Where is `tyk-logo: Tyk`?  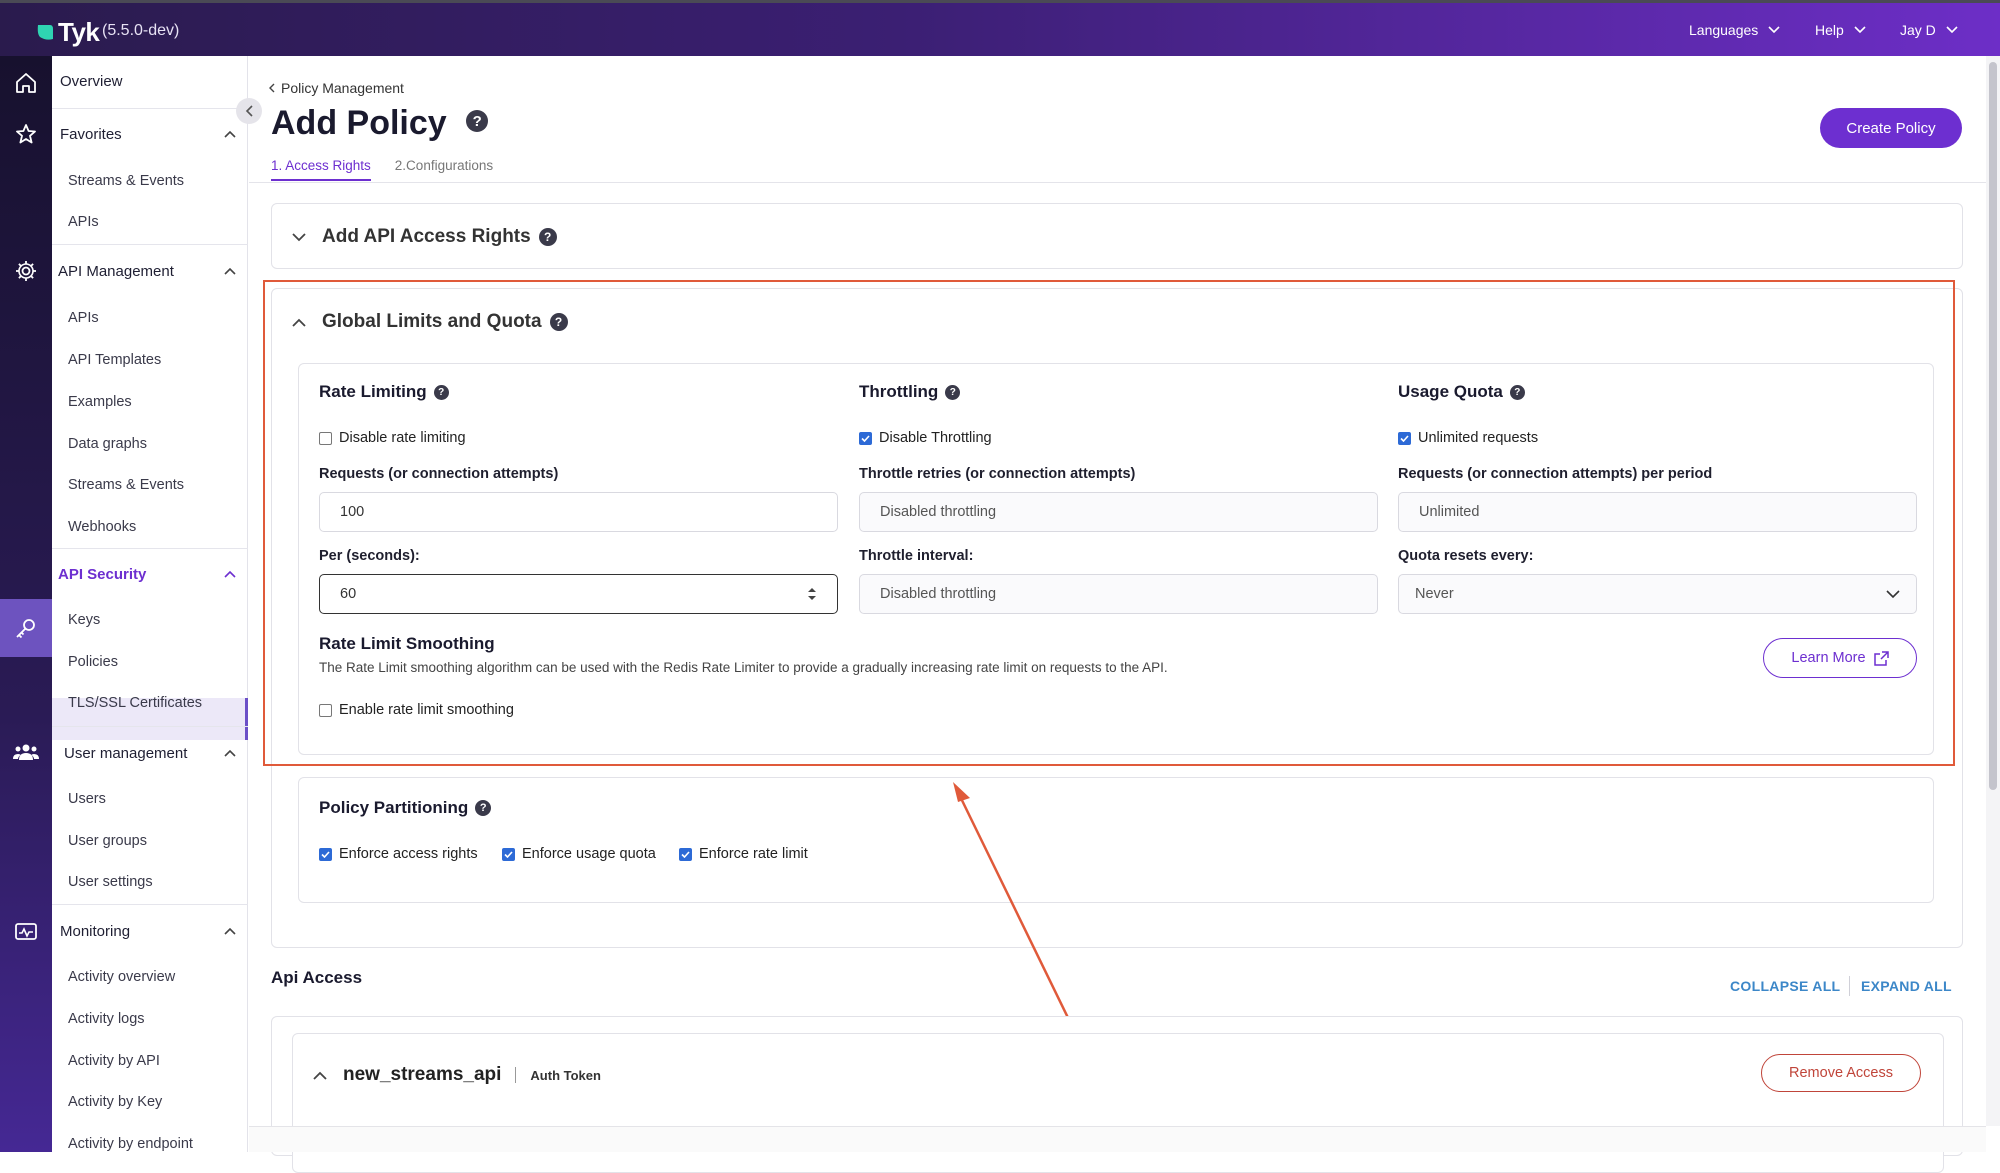 tyk-logo: Tyk is located at coordinates (68, 32).